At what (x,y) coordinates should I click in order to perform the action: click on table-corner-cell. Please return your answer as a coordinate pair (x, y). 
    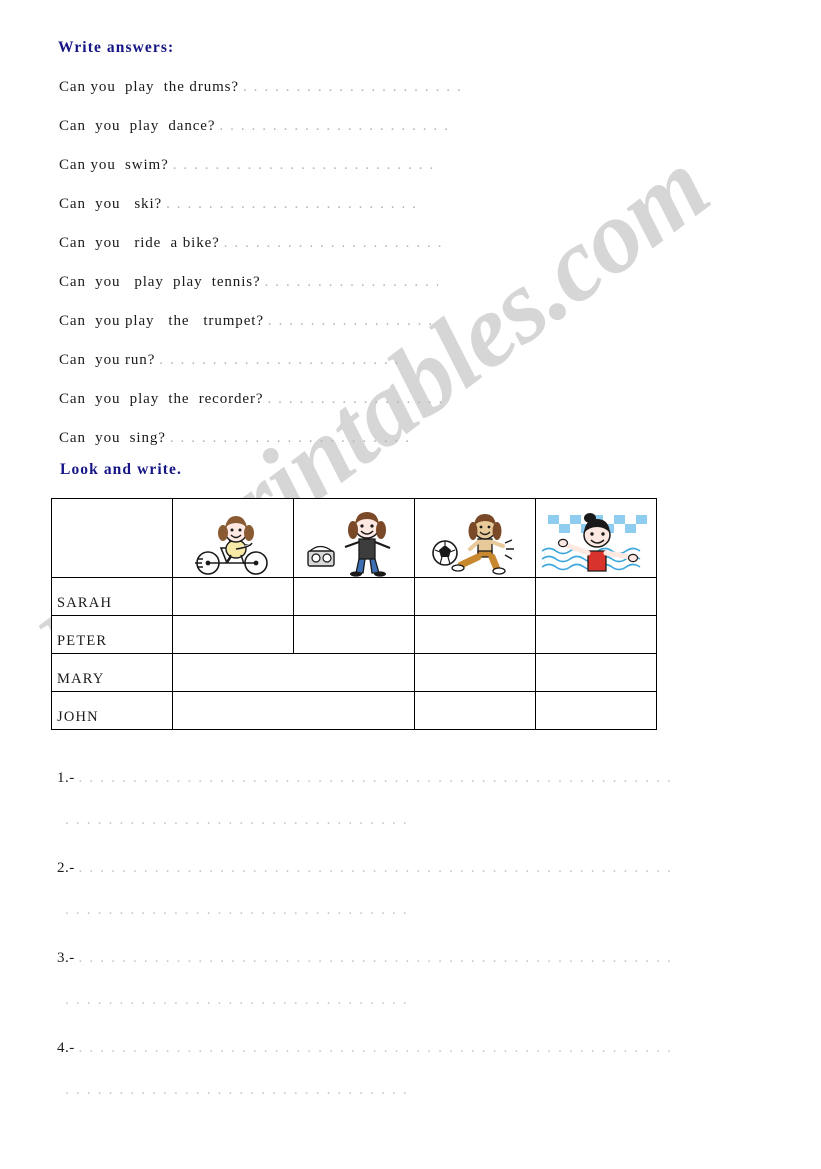
    Looking at the image, I should click on (112, 538).